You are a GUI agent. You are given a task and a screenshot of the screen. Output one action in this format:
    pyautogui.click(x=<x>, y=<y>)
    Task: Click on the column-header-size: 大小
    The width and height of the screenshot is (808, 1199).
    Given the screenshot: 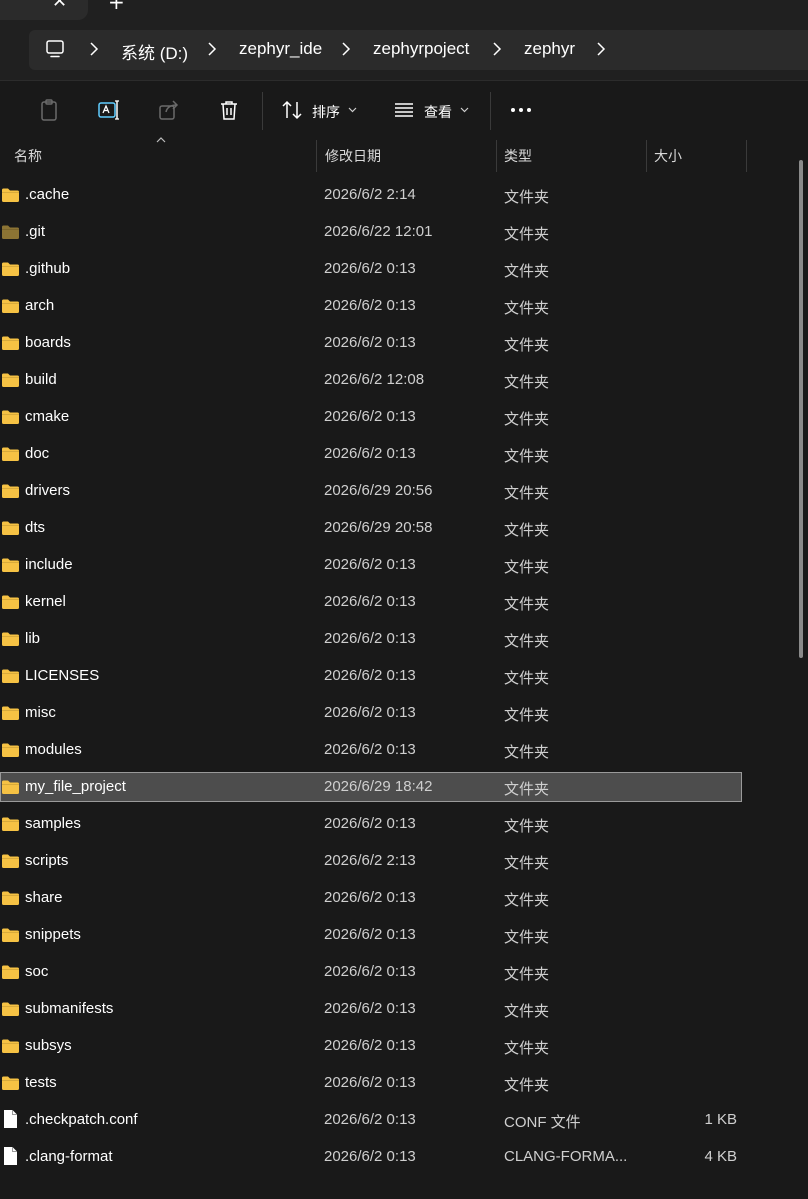 What is the action you would take?
    pyautogui.click(x=668, y=156)
    